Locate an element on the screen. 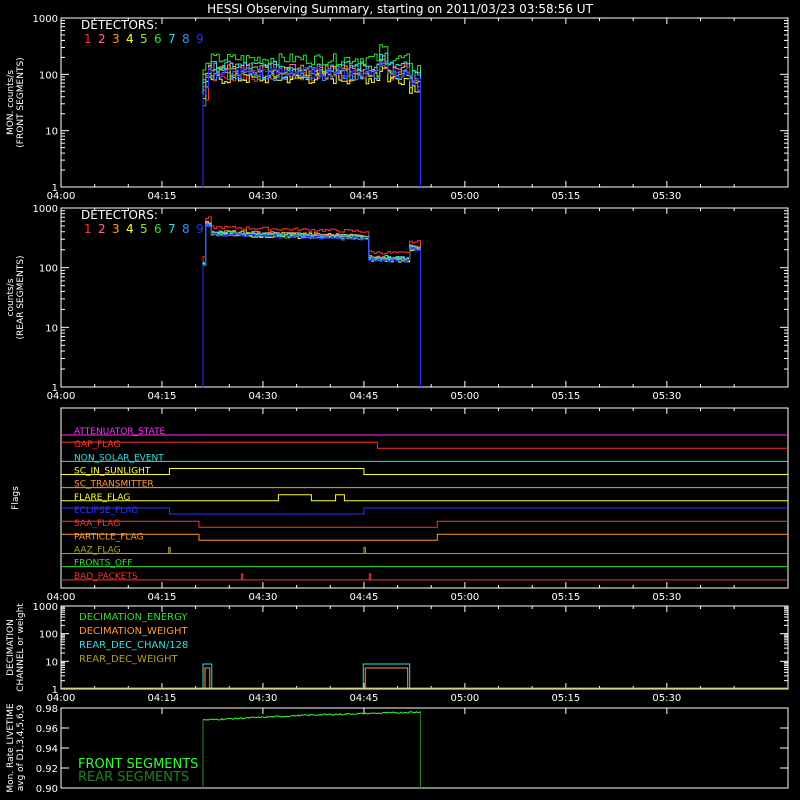  y-axis-label: MON. counts/s is located at coordinates (11, 102).